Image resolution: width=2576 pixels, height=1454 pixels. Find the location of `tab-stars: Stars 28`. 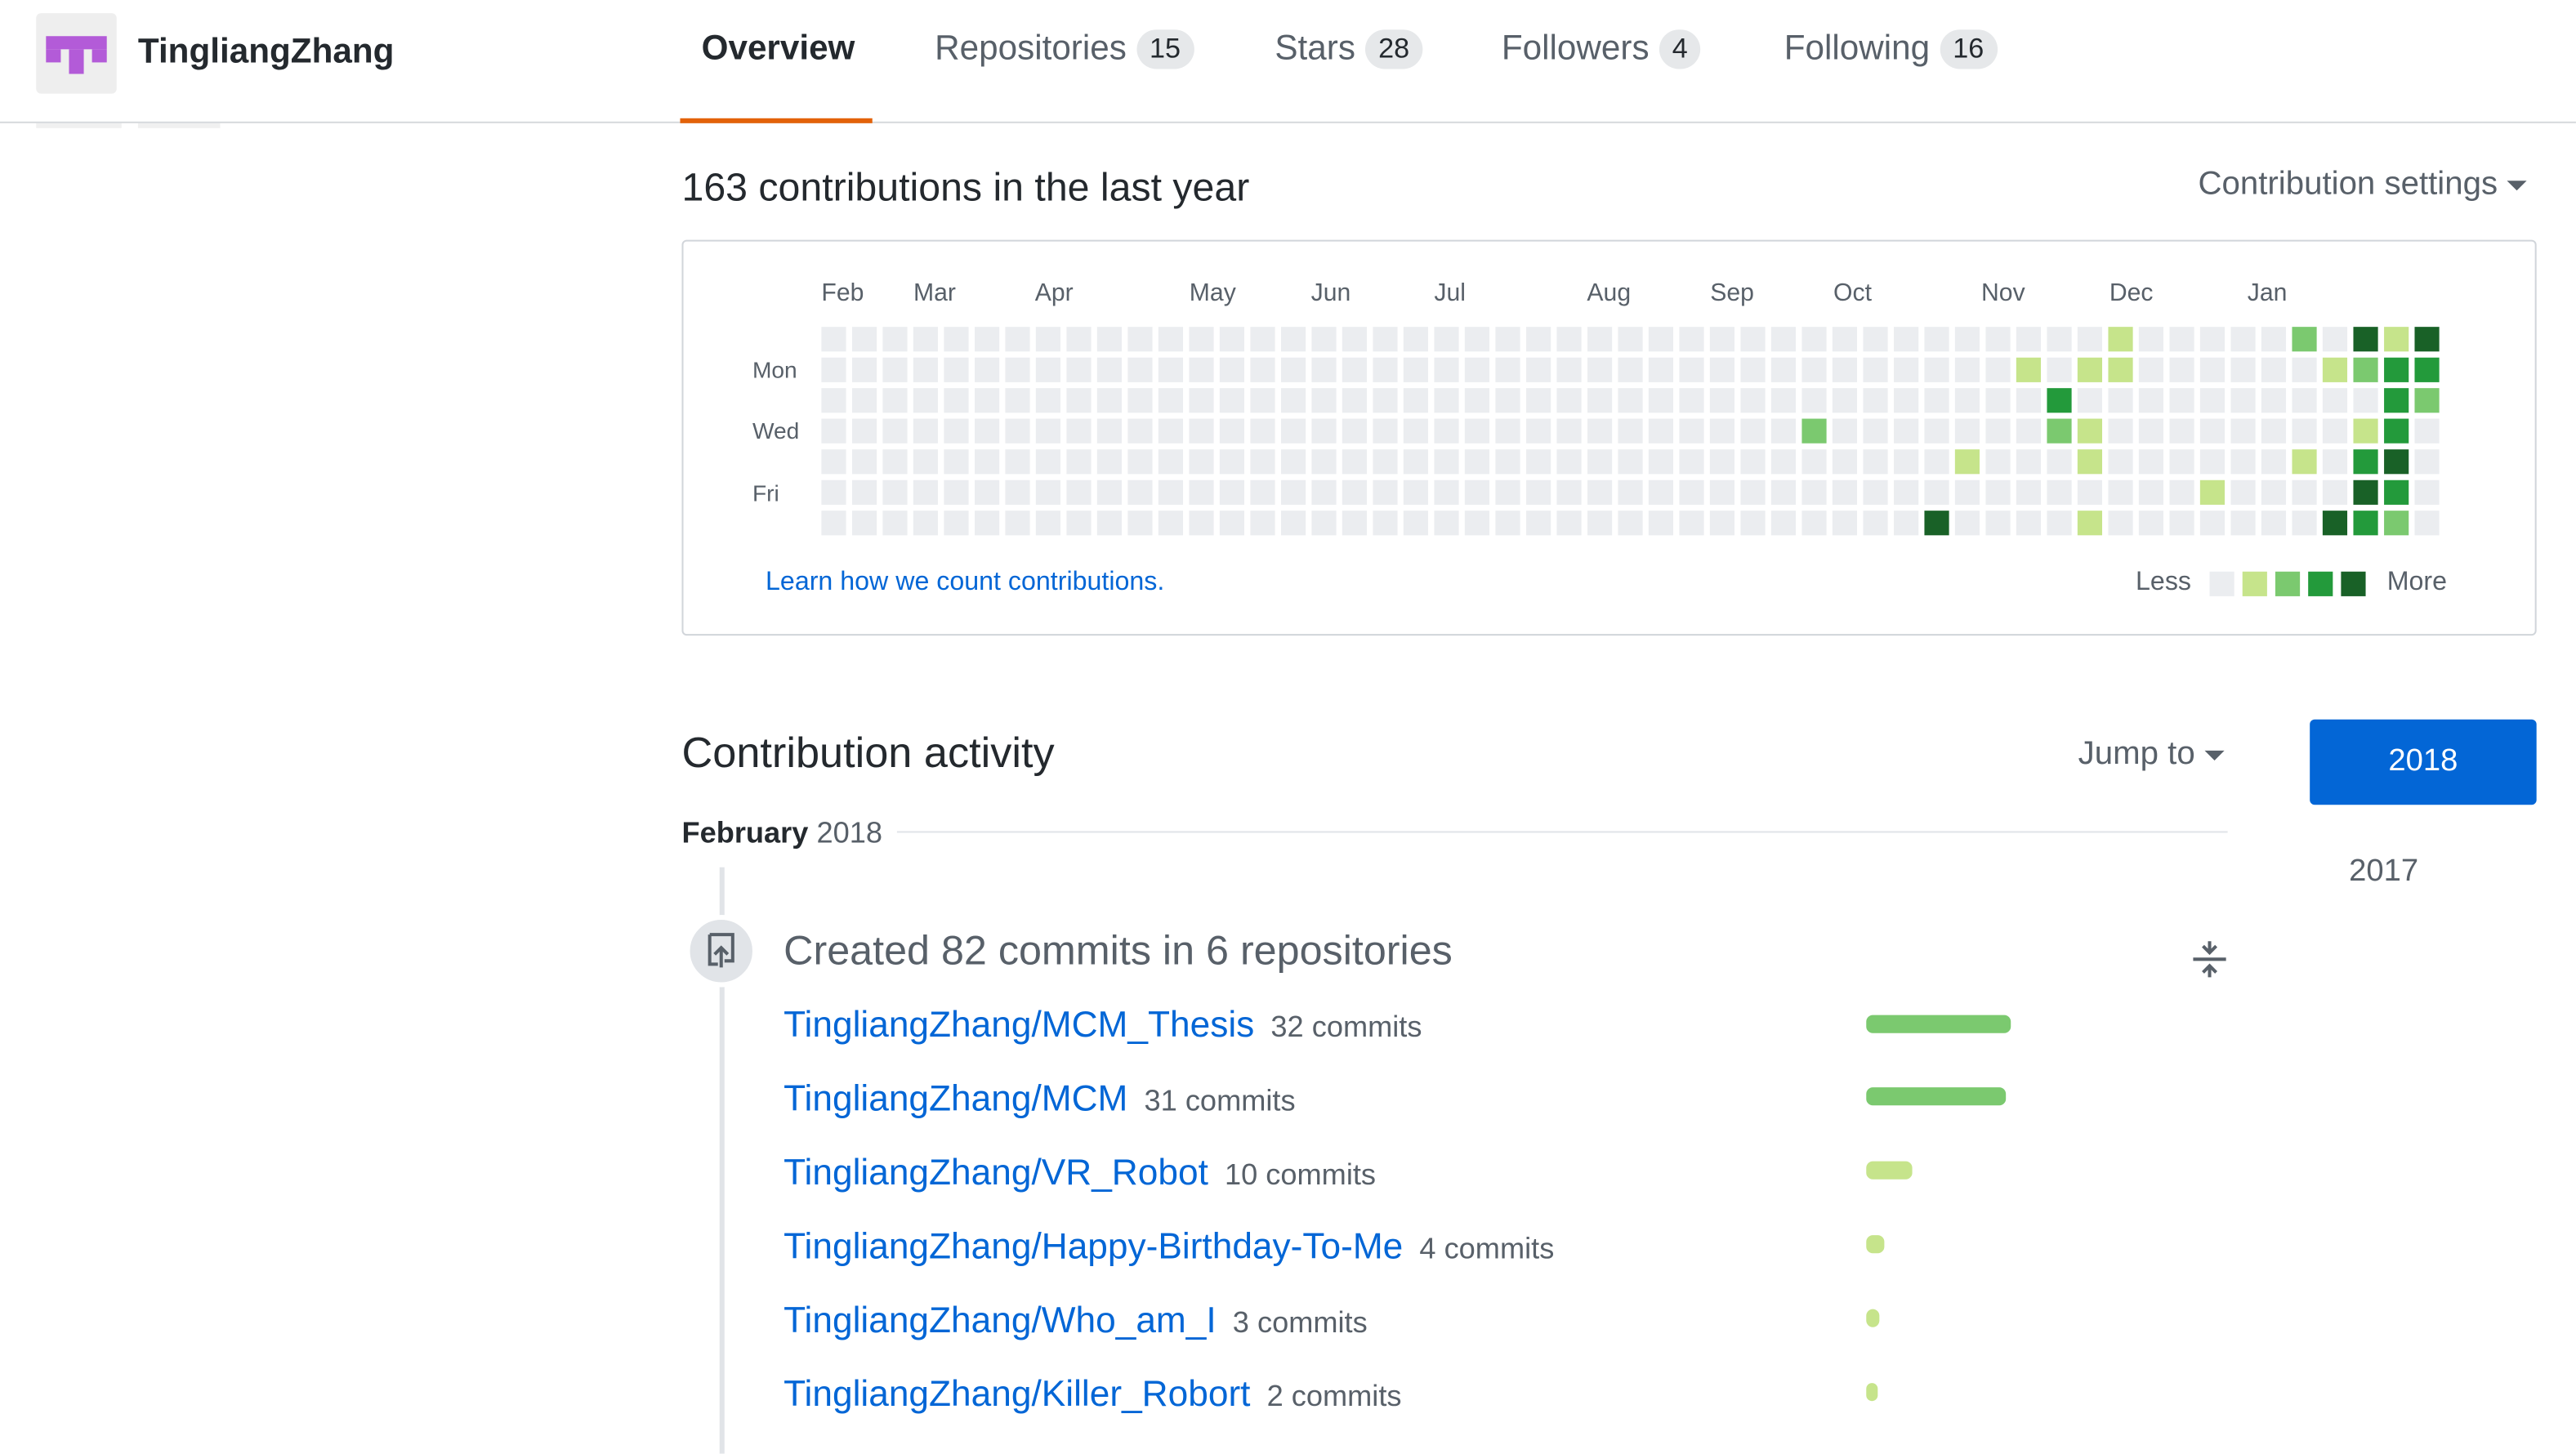

tab-stars: Stars 28 is located at coordinates (1349, 49).